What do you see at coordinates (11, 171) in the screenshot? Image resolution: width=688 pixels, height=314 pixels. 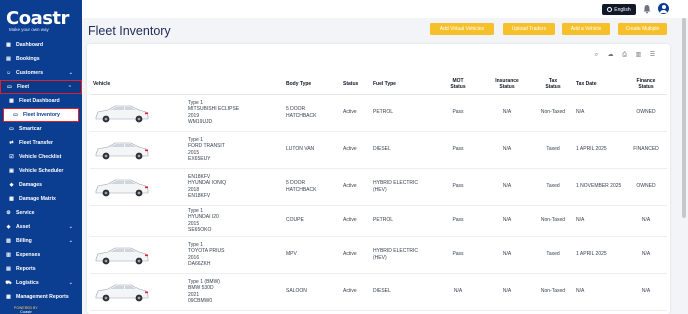 I see `scheduler-icon: ▣` at bounding box center [11, 171].